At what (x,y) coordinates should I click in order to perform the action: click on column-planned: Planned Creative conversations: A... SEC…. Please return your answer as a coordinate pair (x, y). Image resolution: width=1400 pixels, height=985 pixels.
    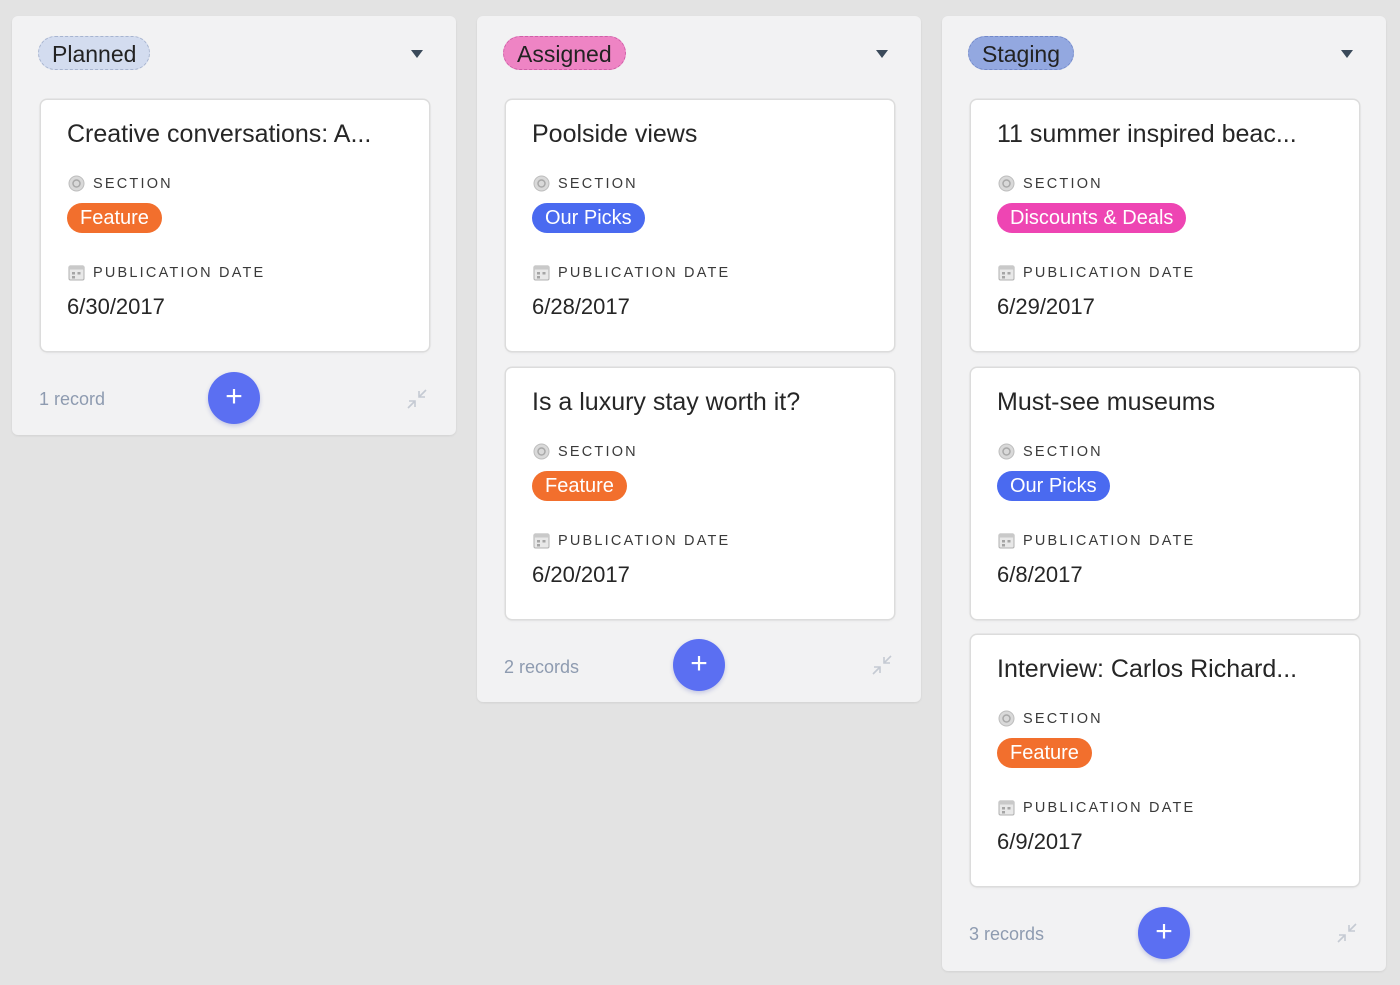
    Looking at the image, I should click on (234, 225).